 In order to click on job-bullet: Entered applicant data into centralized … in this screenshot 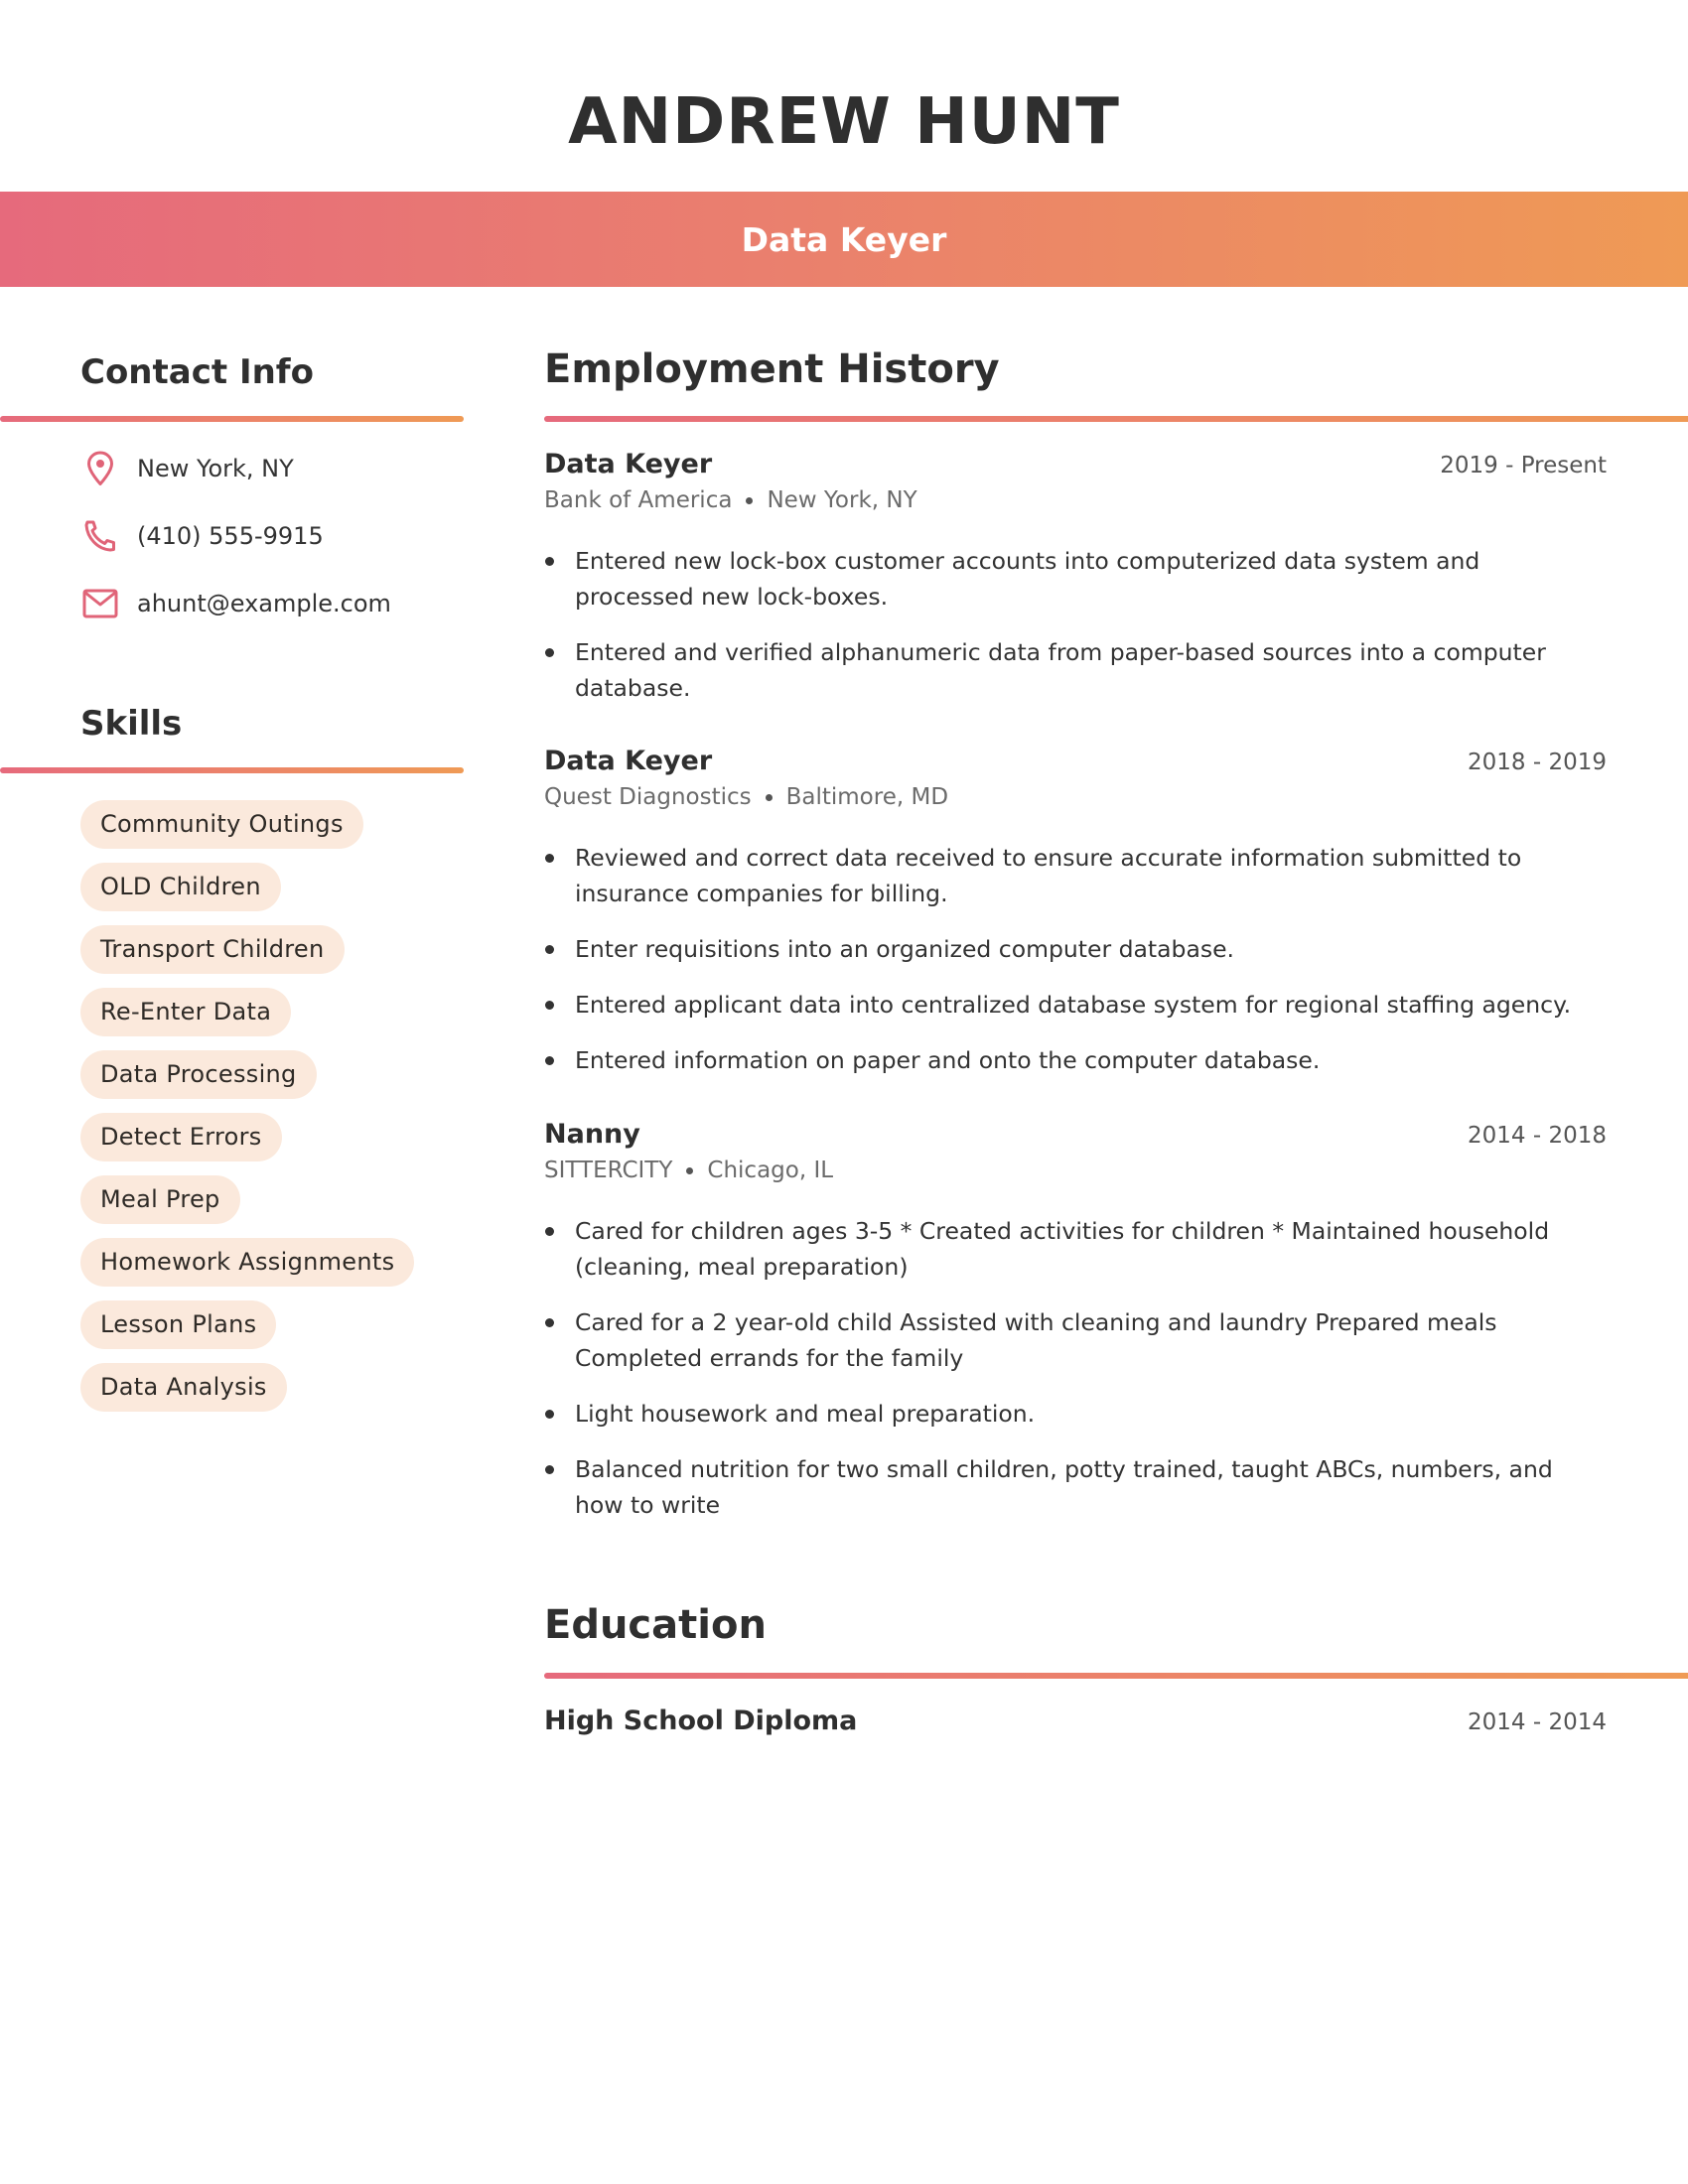, I will do `click(1075, 1005)`.